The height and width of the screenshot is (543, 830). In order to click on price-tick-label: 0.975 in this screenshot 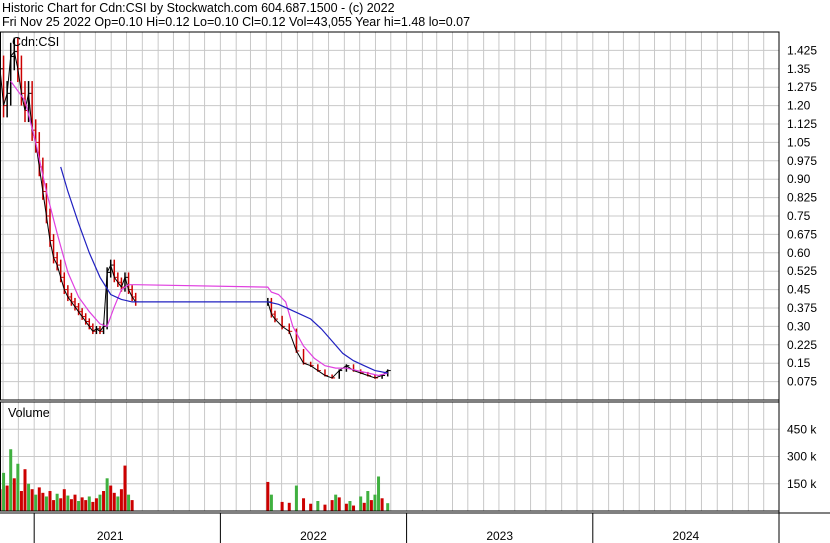, I will do `click(802, 161)`.